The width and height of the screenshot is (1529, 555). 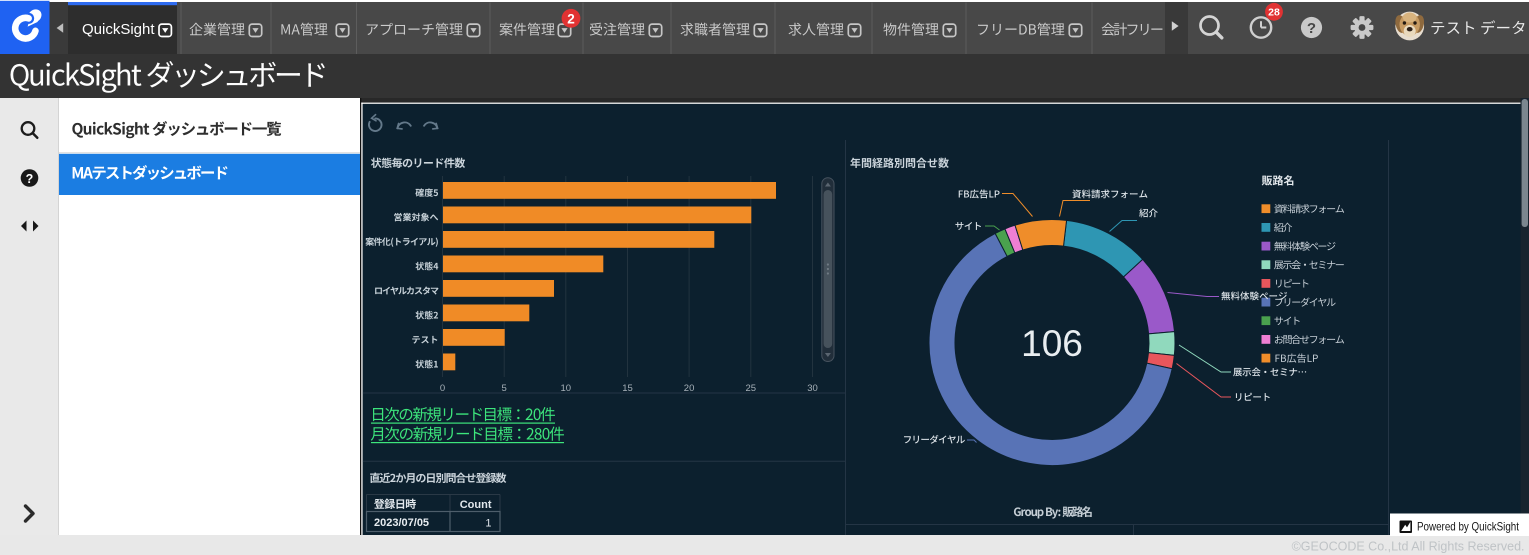 I want to click on svg-text: 10, so click(x=566, y=388).